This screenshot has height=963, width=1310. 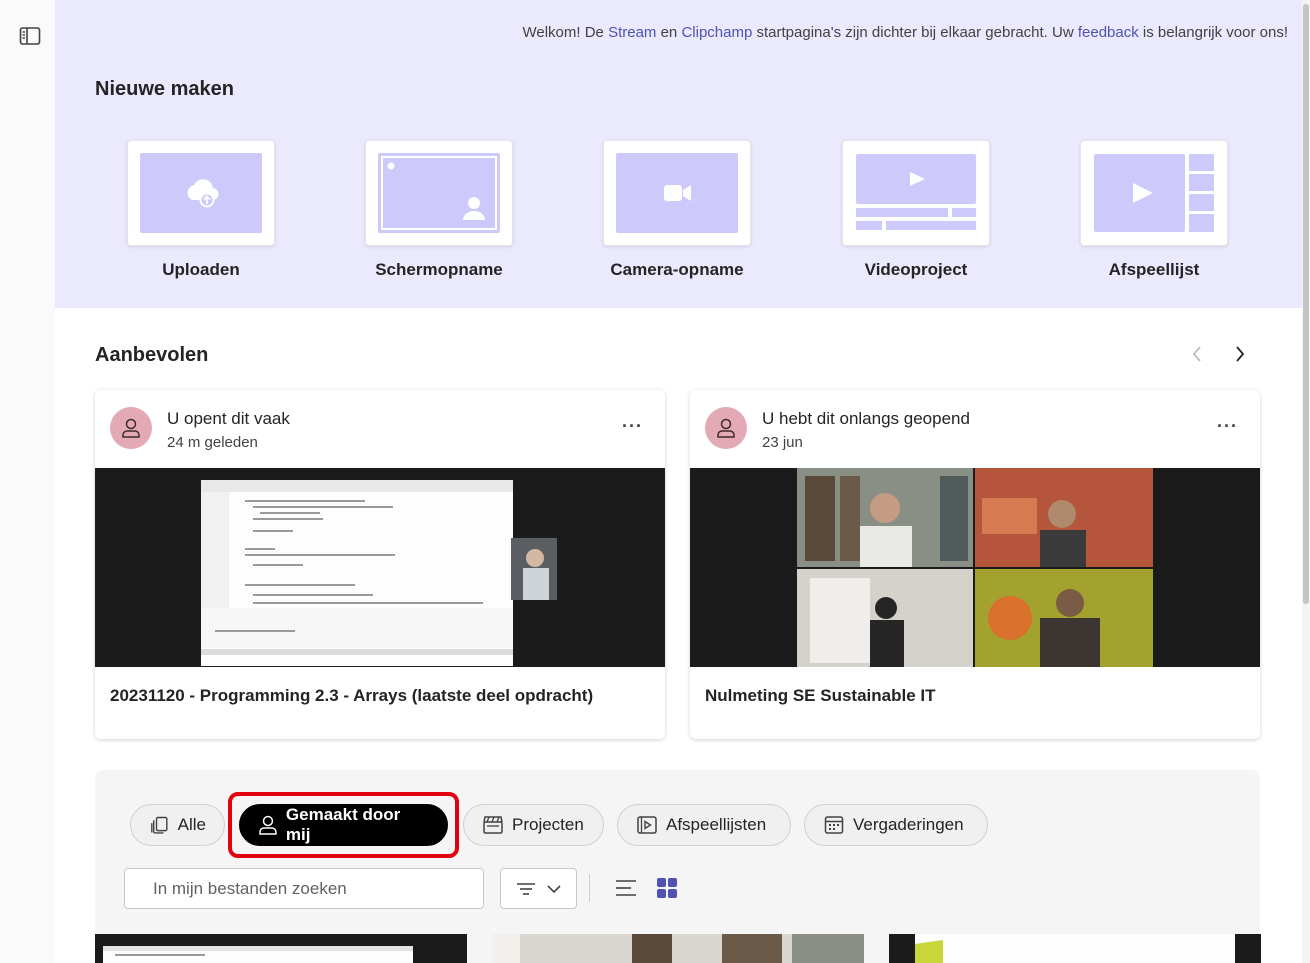 What do you see at coordinates (30, 36) in the screenshot?
I see `sidebar-toggle-icon` at bounding box center [30, 36].